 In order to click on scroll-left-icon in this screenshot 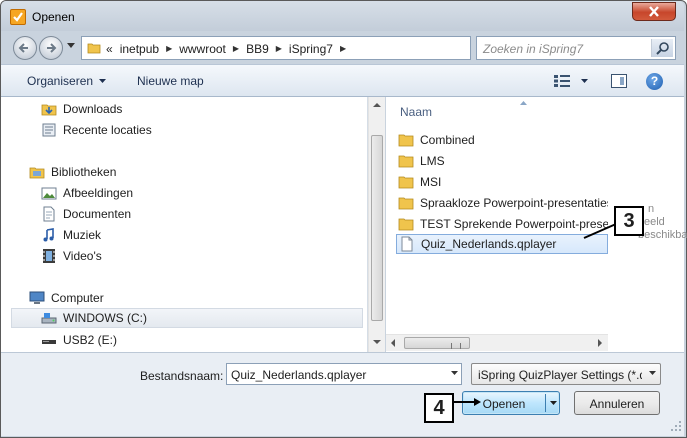, I will do `click(393, 343)`.